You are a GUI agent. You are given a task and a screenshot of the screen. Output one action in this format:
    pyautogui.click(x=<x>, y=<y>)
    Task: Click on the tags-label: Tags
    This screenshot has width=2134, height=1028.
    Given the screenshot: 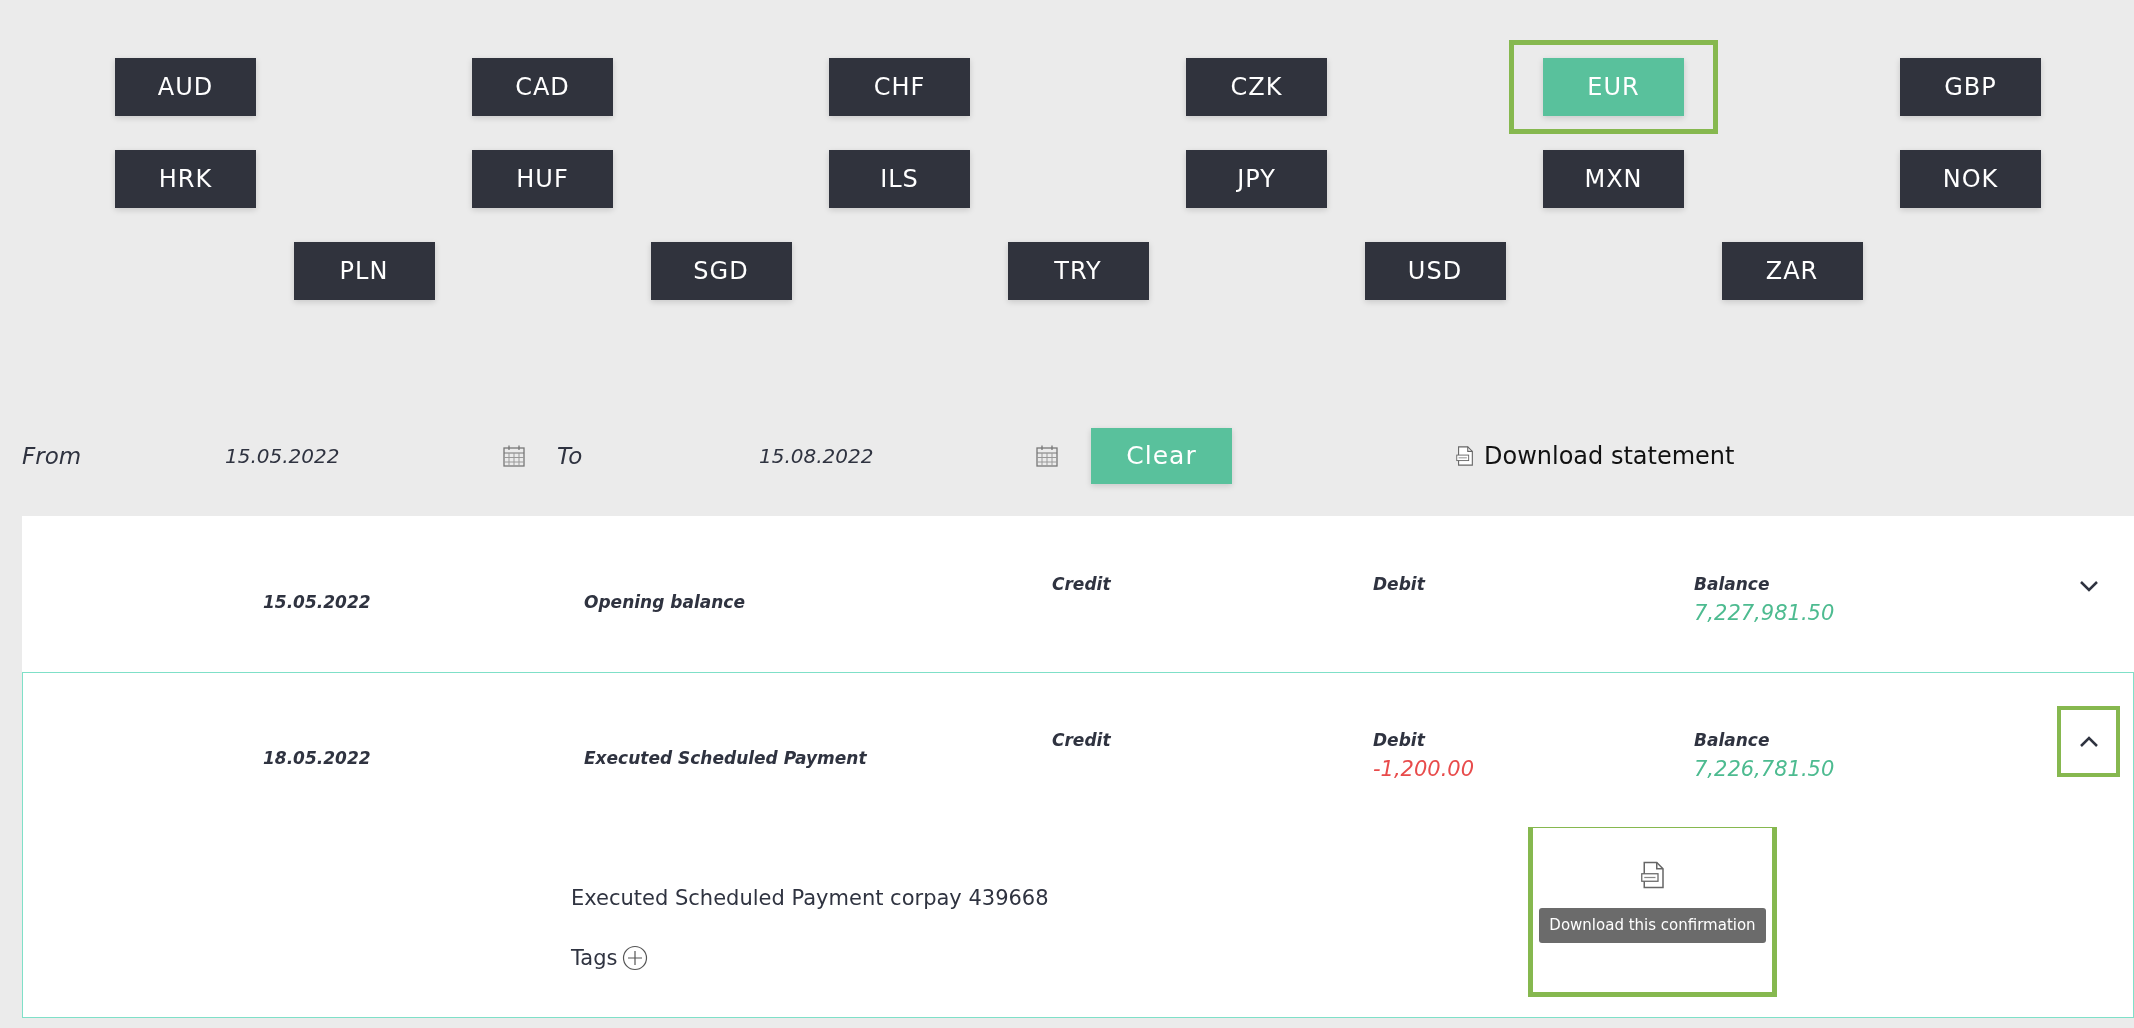 What is the action you would take?
    pyautogui.click(x=594, y=958)
    